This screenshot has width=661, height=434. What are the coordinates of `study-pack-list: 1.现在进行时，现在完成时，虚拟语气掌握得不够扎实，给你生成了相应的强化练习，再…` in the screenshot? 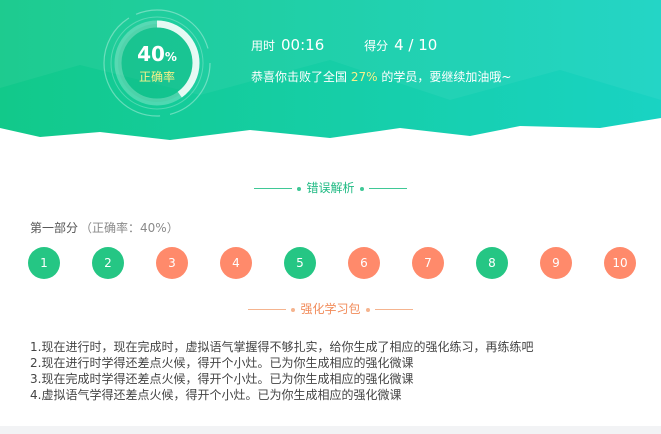 It's located at (281, 371).